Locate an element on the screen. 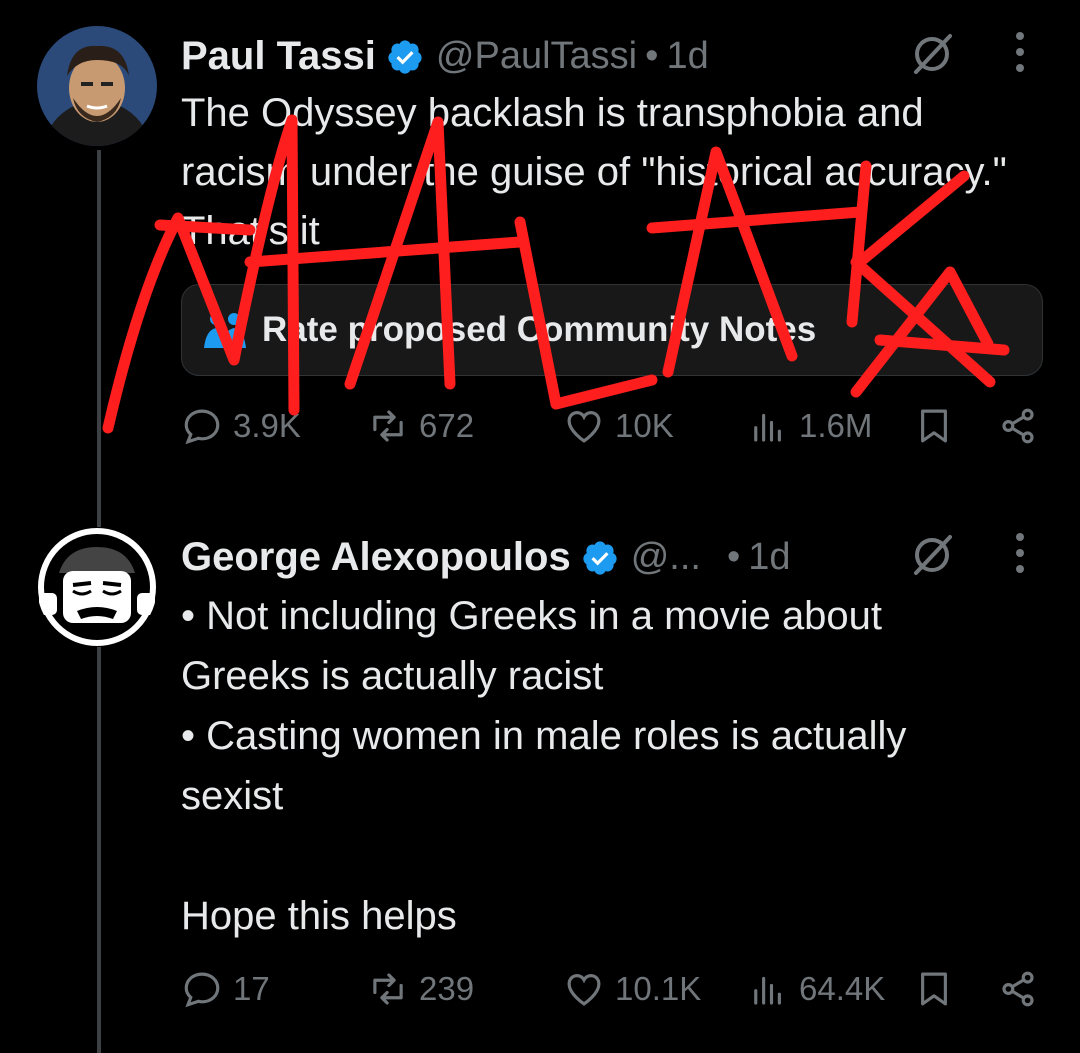 The width and height of the screenshot is (1080, 1053). community-notes-button: Rate proposed Community Notes is located at coordinates (612, 330).